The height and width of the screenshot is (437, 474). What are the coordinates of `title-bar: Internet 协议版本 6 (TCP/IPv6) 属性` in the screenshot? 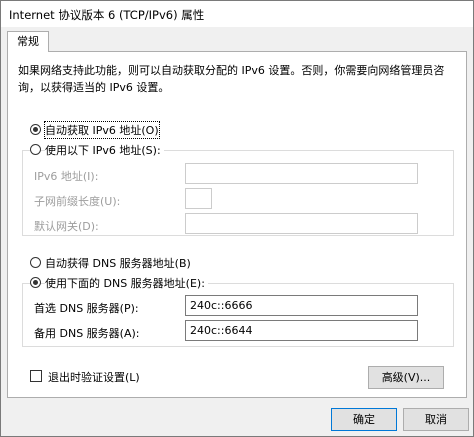 It's located at (237, 14).